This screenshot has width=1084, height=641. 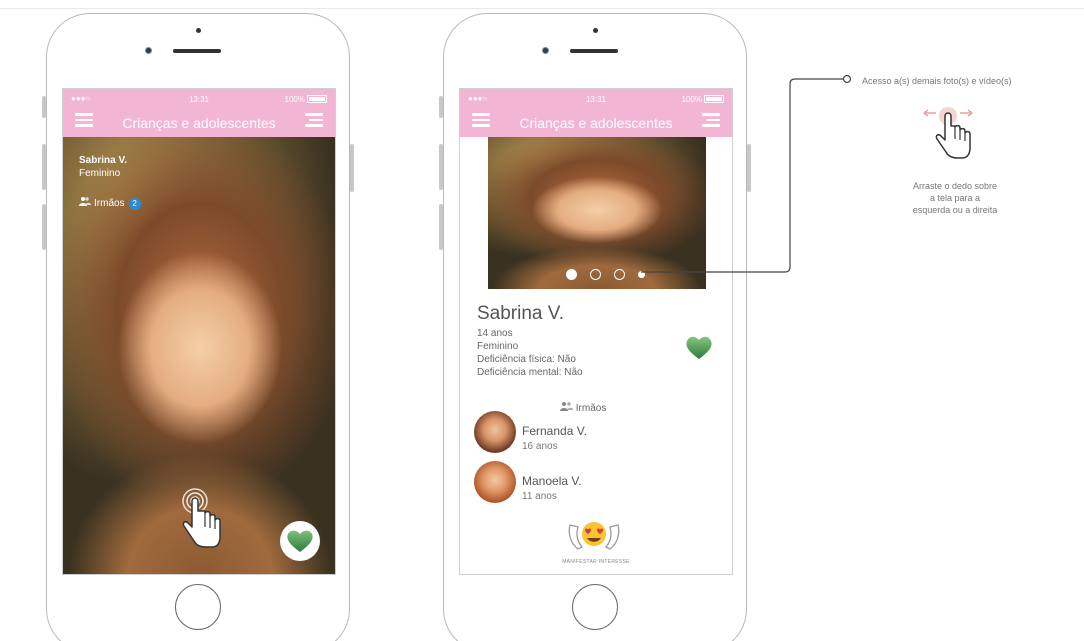 I want to click on siblings-count-badge: 2, so click(x=134, y=204).